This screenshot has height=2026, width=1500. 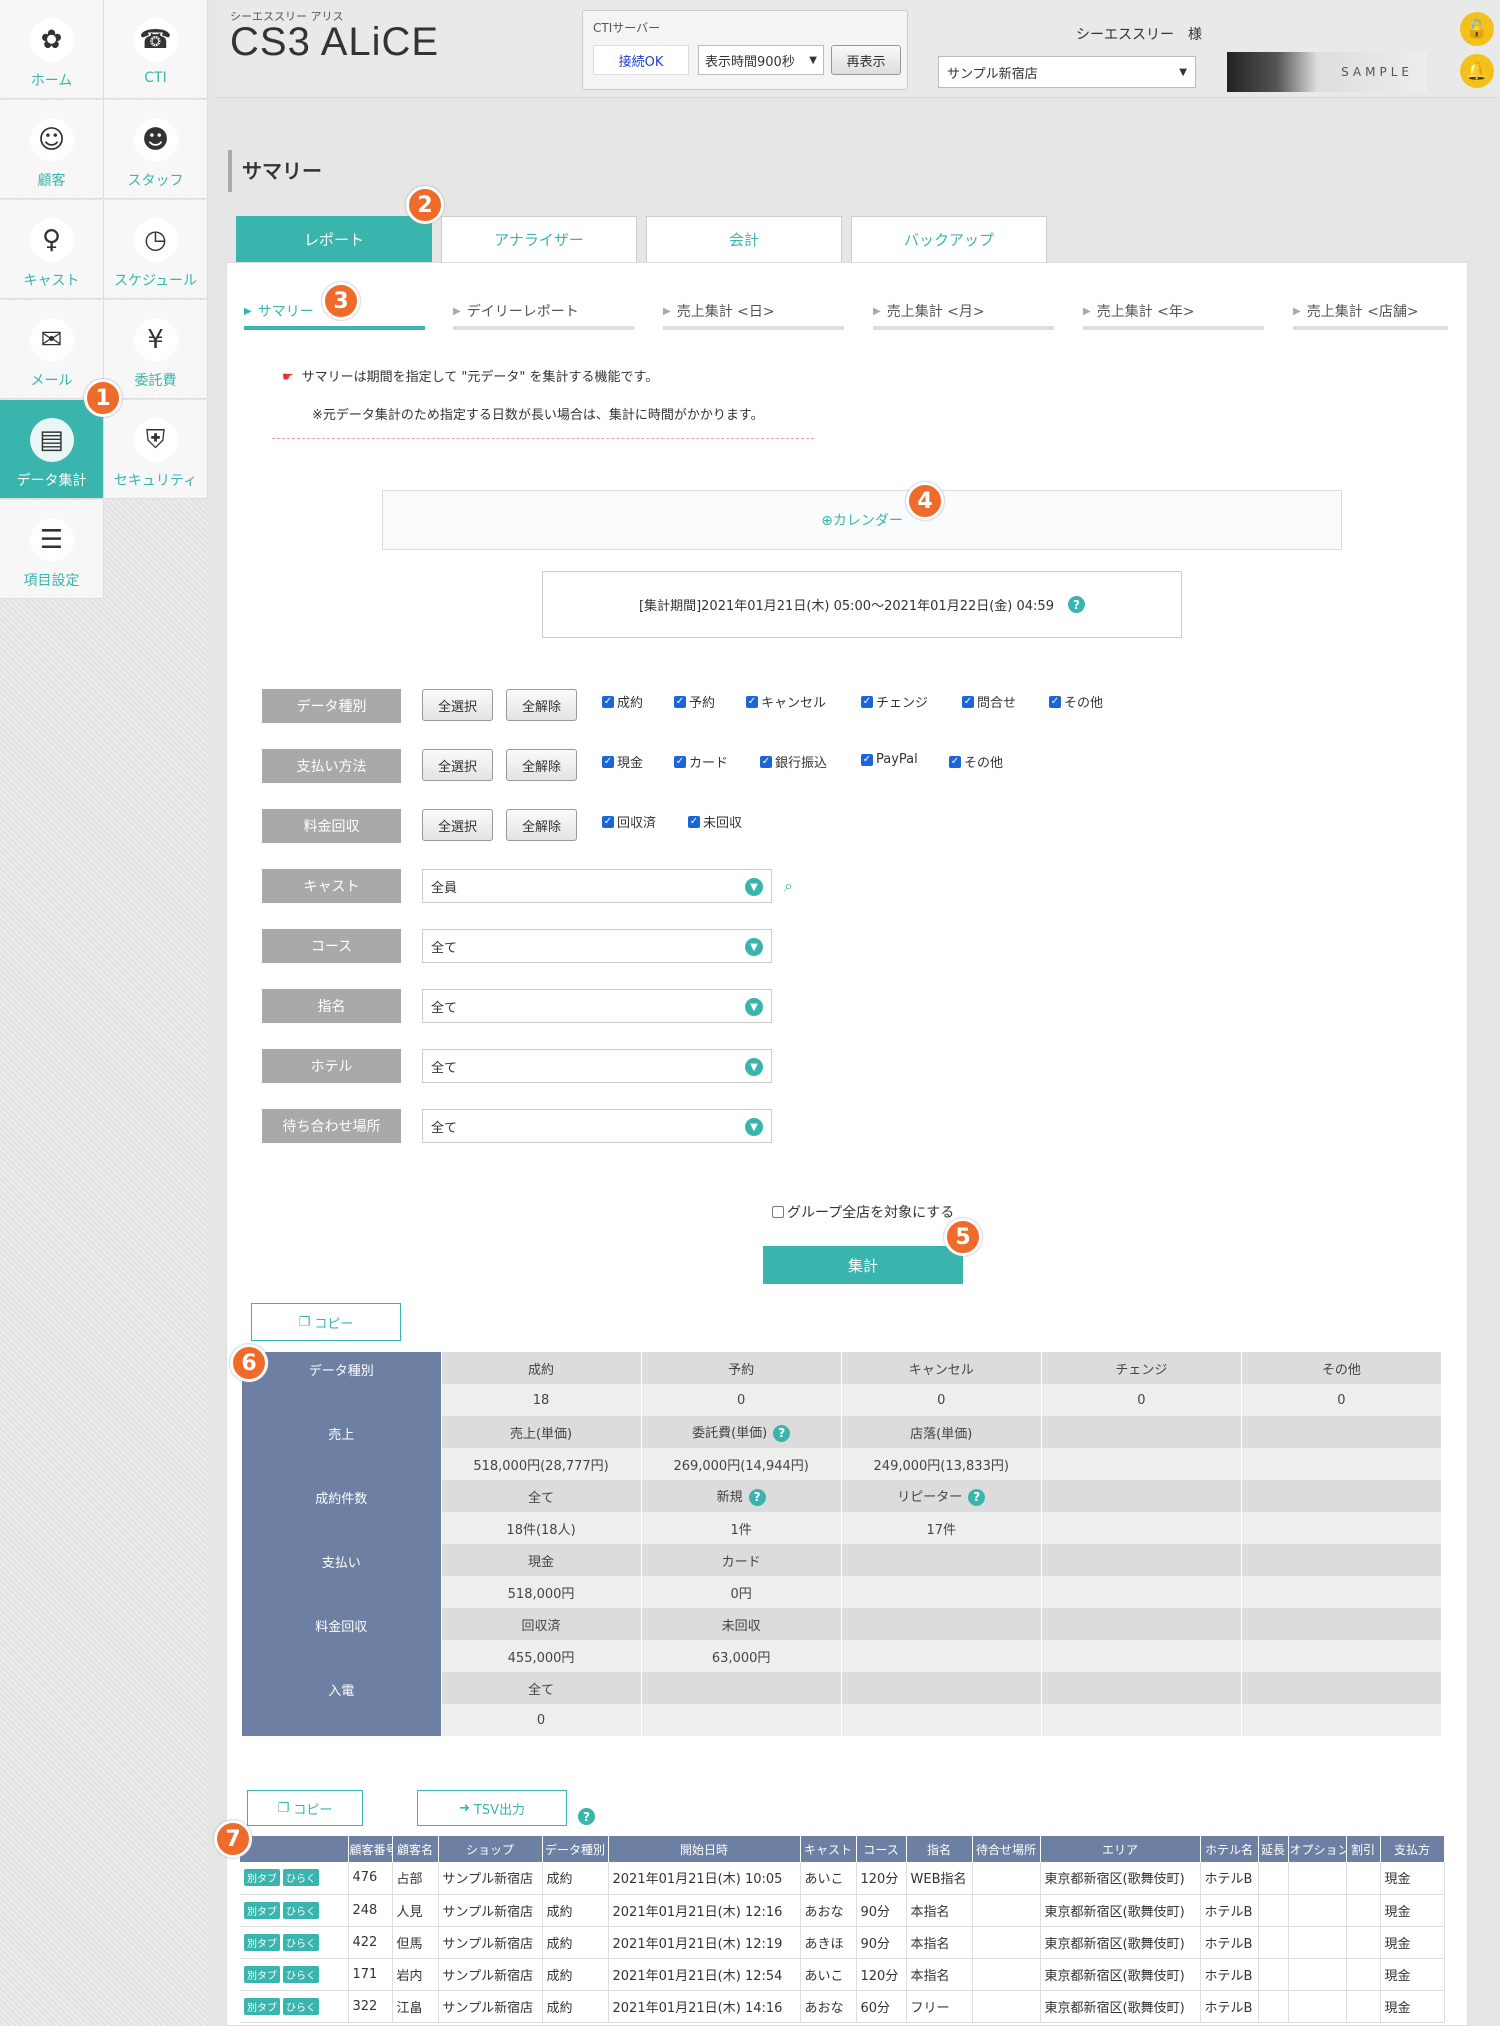 I want to click on data-type-clear-all-button: 全解除, so click(x=541, y=705).